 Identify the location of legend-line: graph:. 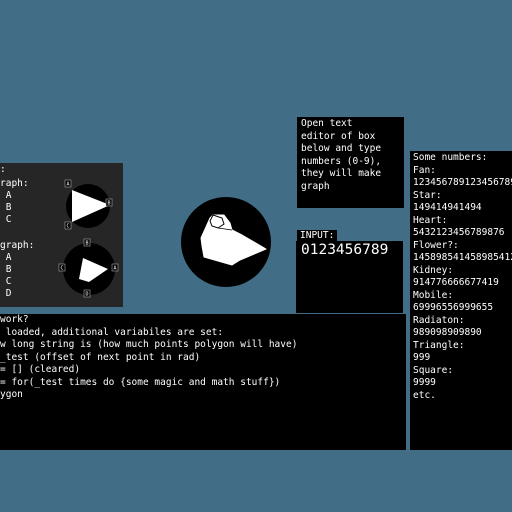
(17, 245).